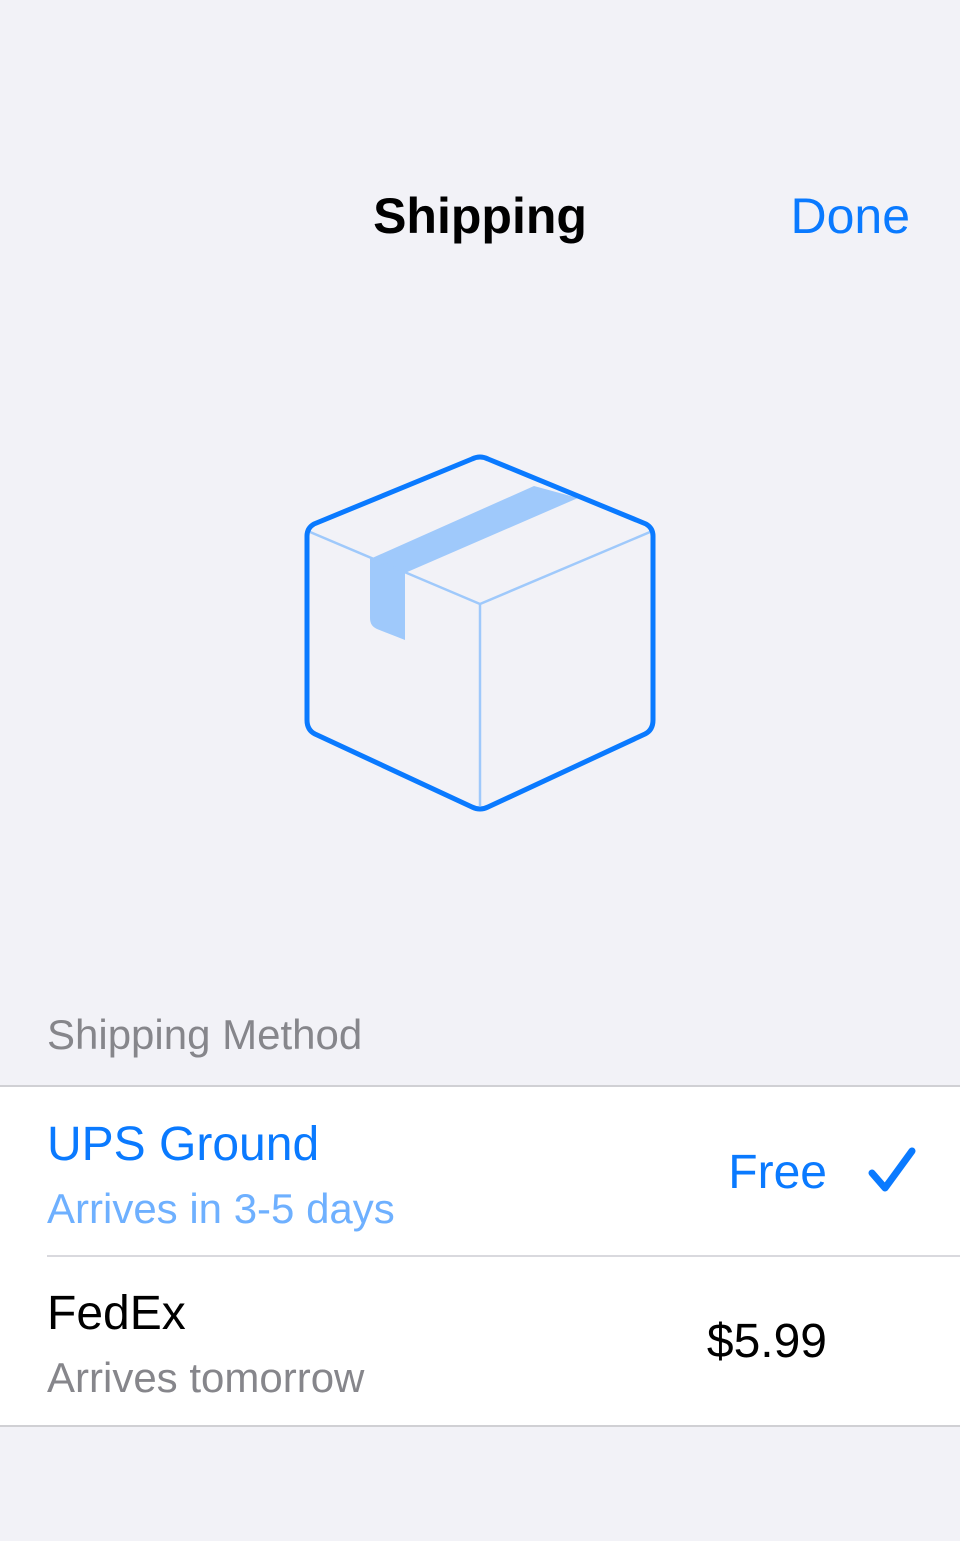 The width and height of the screenshot is (960, 1541). Describe the element at coordinates (206, 1377) in the screenshot. I see `shipping-option-detail: Arrives tomorrow` at that location.